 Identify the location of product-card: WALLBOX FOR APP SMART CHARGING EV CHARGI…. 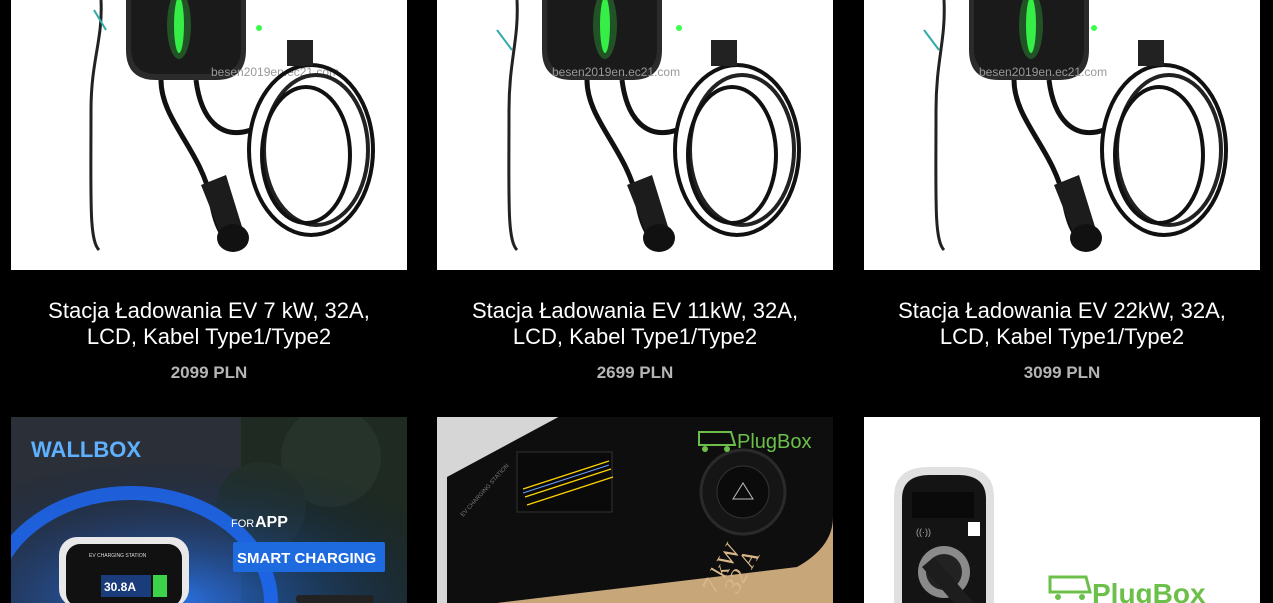
(209, 510).